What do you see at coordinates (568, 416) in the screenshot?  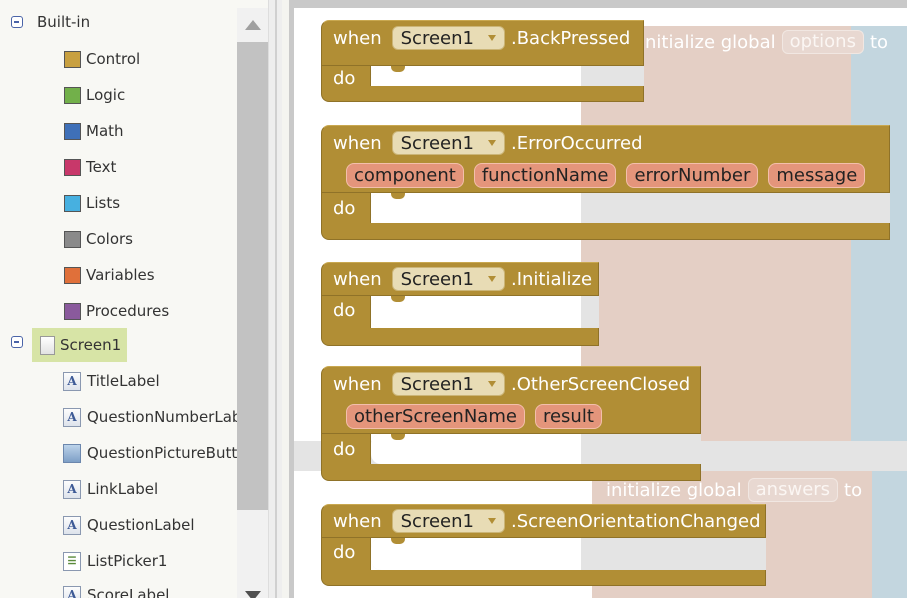 I see `param-result: result` at bounding box center [568, 416].